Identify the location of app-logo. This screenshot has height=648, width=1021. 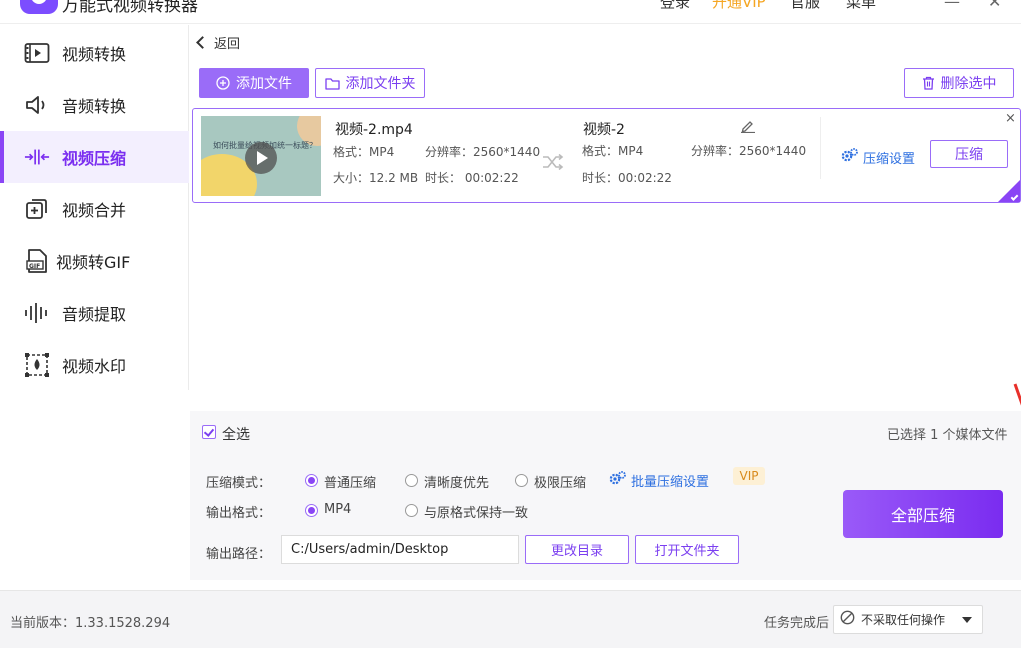
(39, 7).